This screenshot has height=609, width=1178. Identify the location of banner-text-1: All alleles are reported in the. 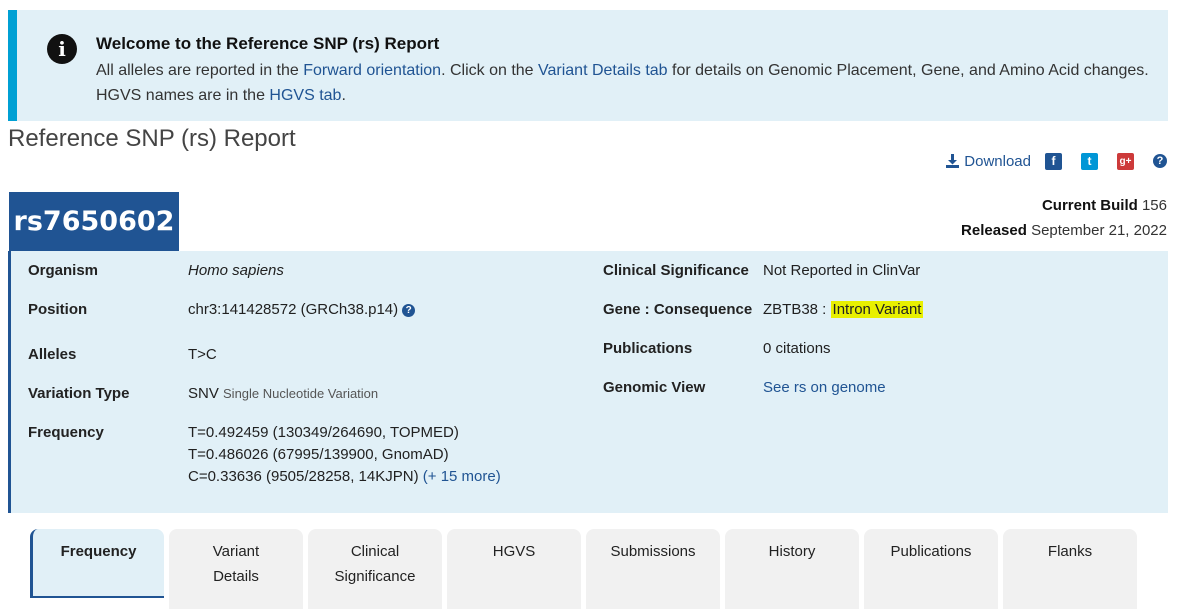
(200, 70).